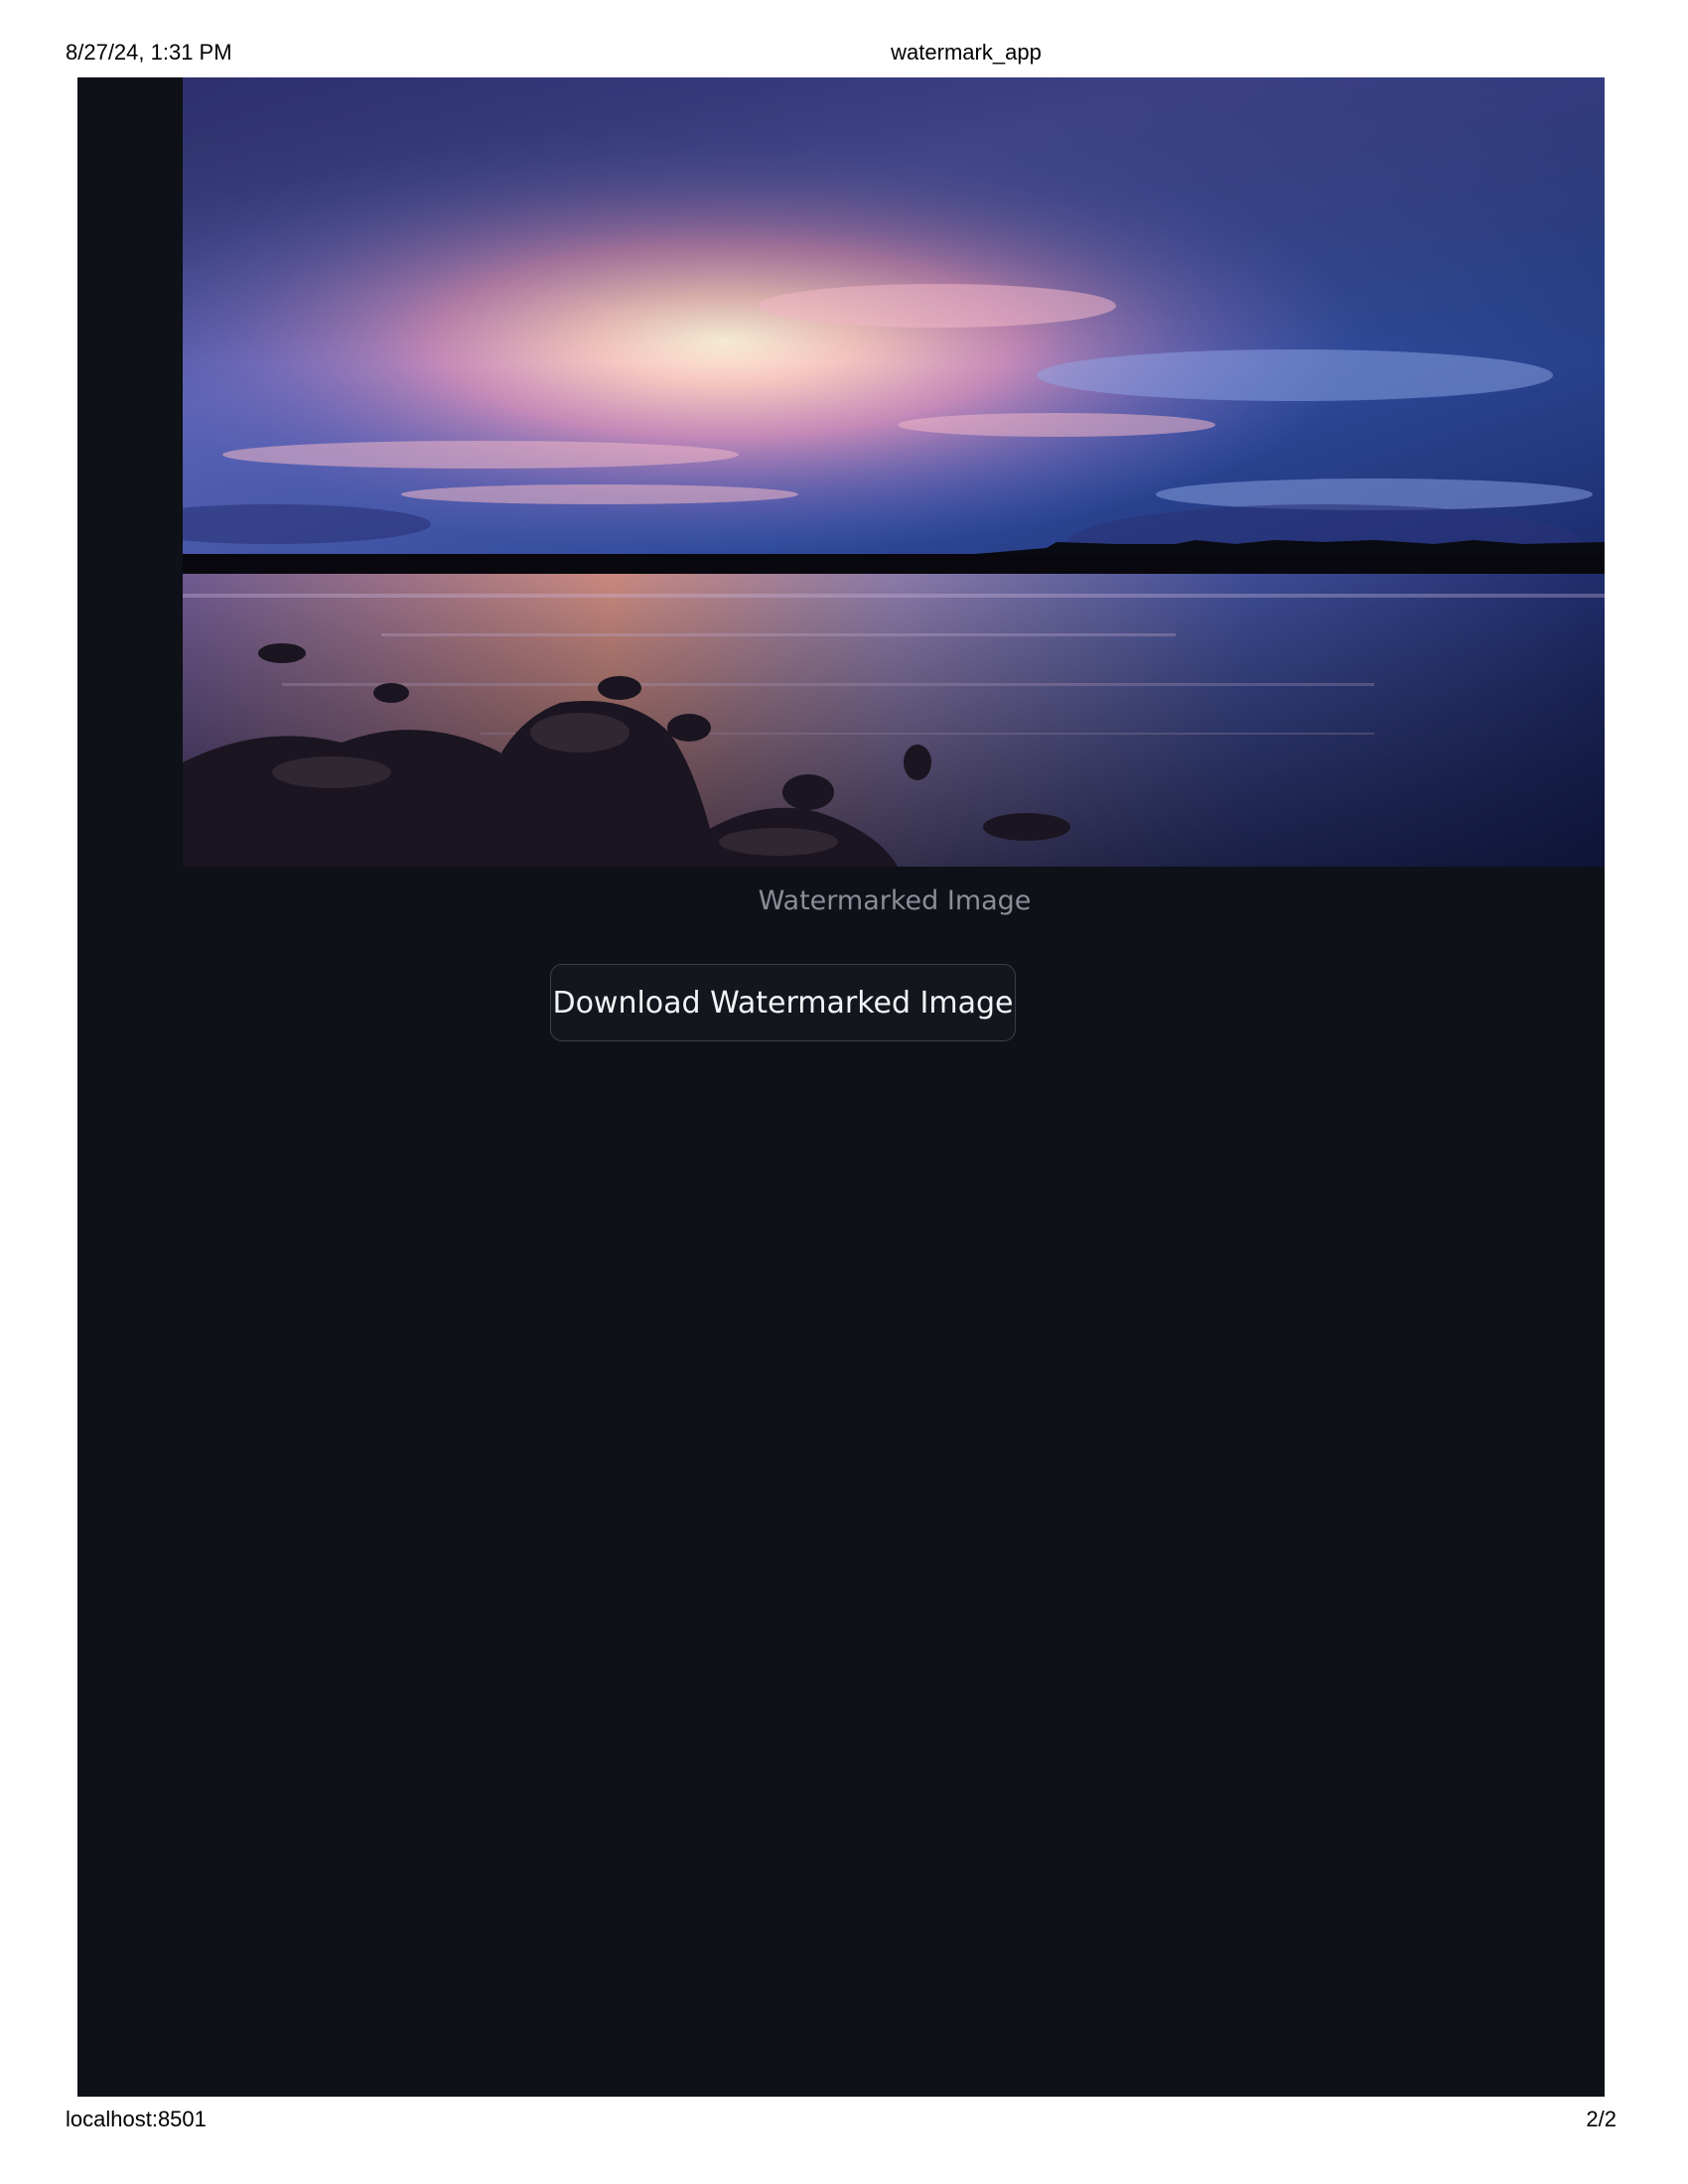 The image size is (1688, 2184). Describe the element at coordinates (136, 2119) in the screenshot. I see `print-url: localhost:8501` at that location.